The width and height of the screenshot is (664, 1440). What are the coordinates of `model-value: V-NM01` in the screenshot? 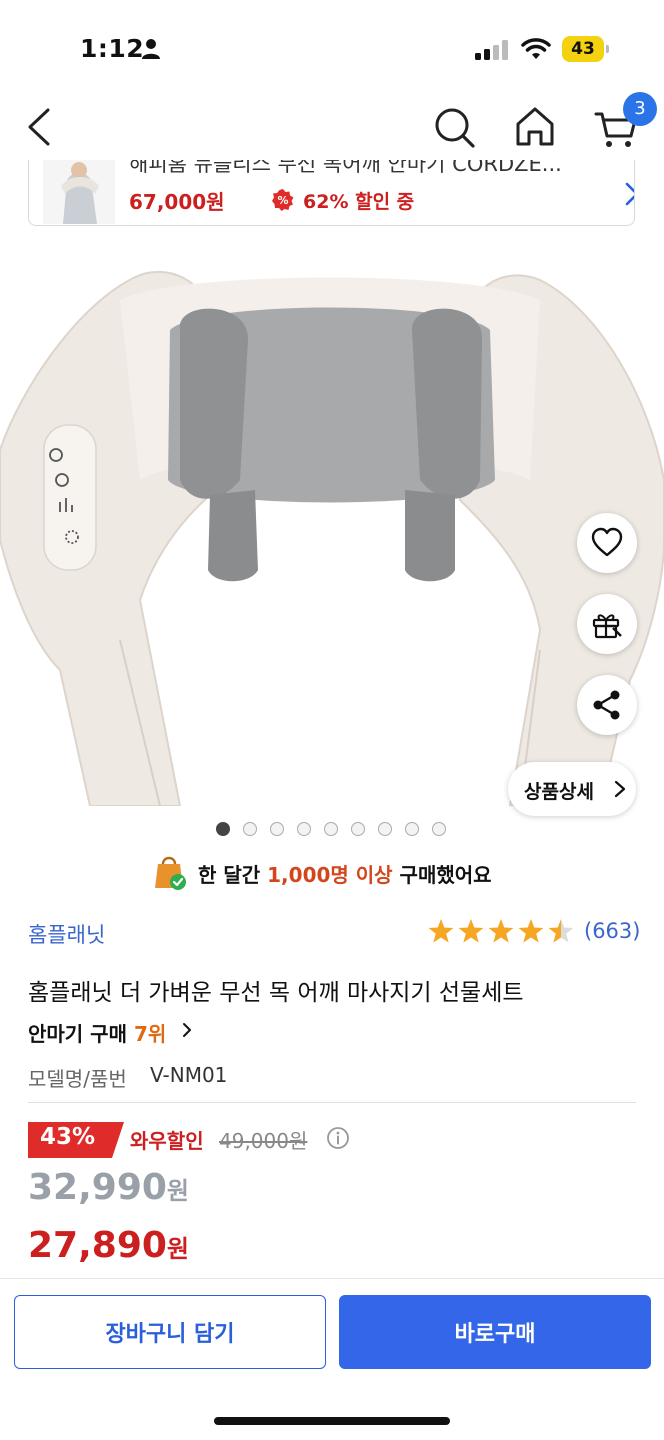 It's located at (189, 1075).